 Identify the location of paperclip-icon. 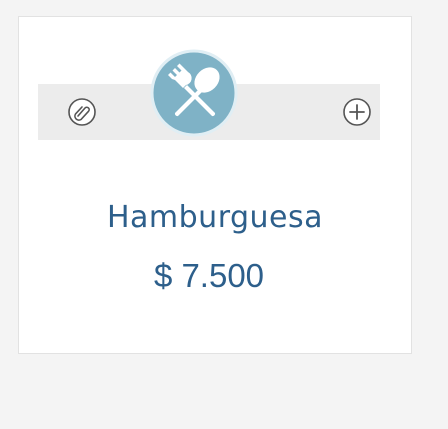
(82, 112).